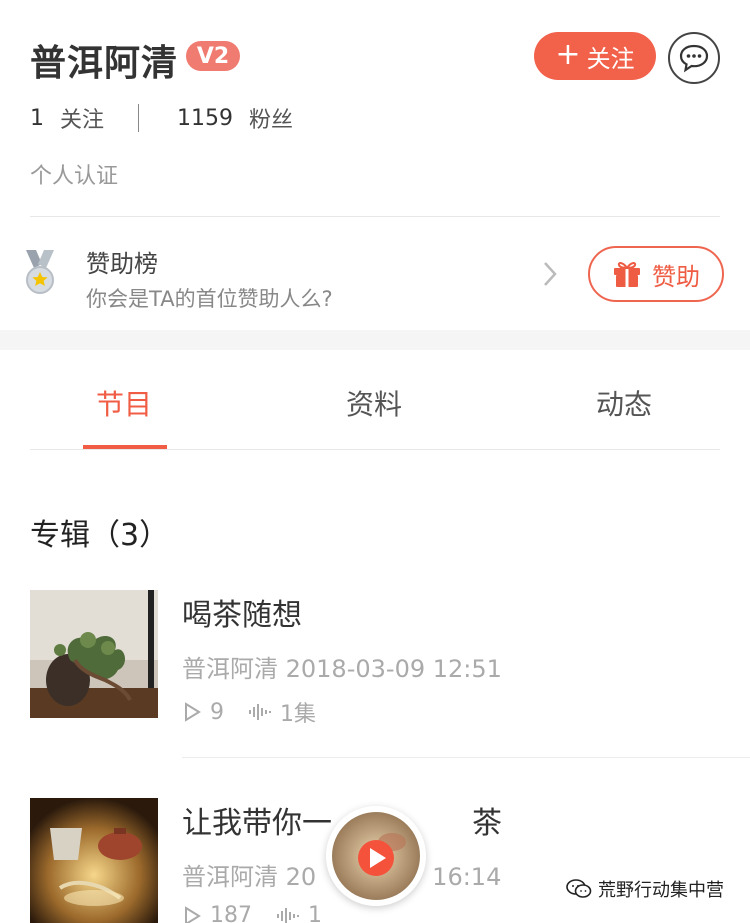 The height and width of the screenshot is (923, 750). Describe the element at coordinates (124, 403) in the screenshot. I see `tab-programs: 节目` at that location.